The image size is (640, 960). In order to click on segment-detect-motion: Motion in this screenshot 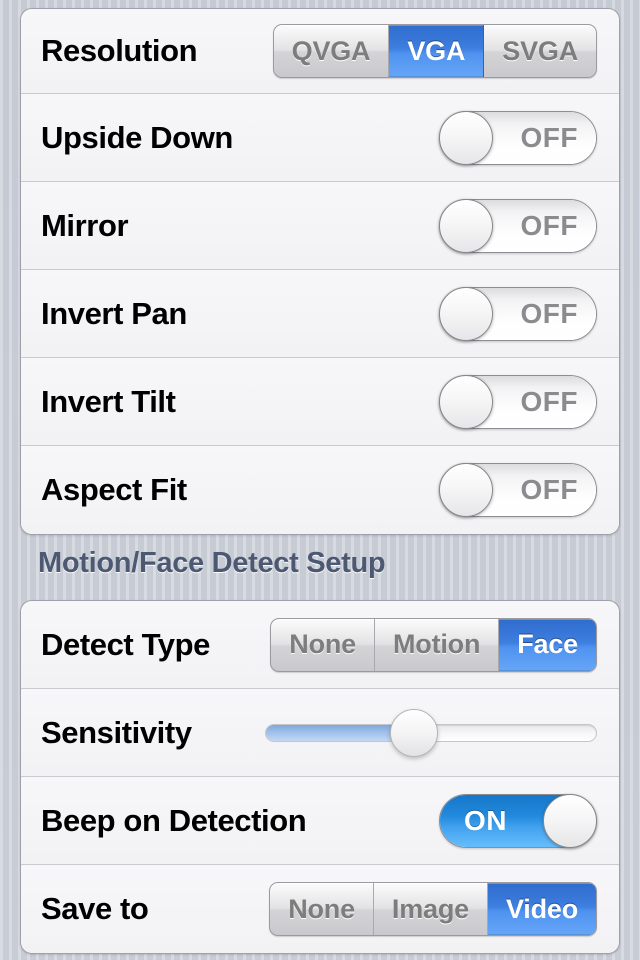, I will do `click(437, 644)`.